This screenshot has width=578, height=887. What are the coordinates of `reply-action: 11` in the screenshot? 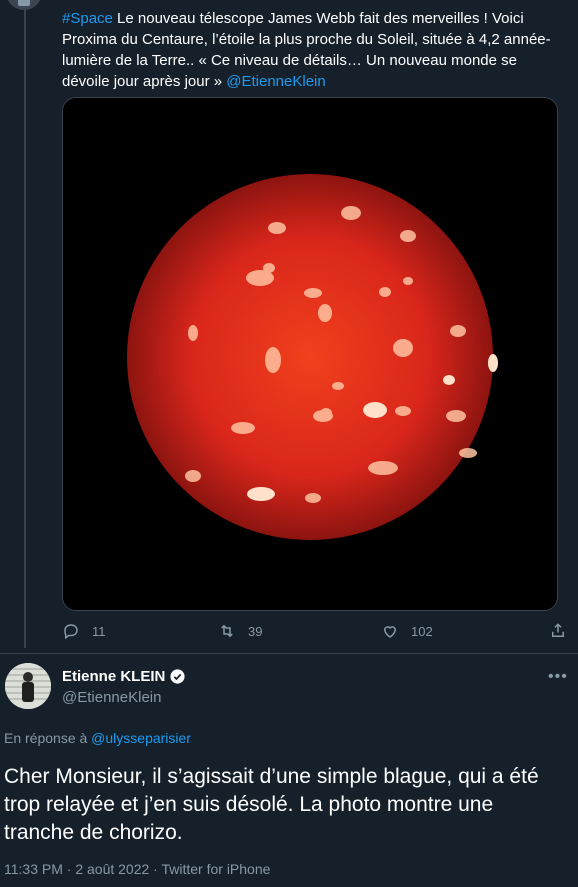 It's located at (84, 631).